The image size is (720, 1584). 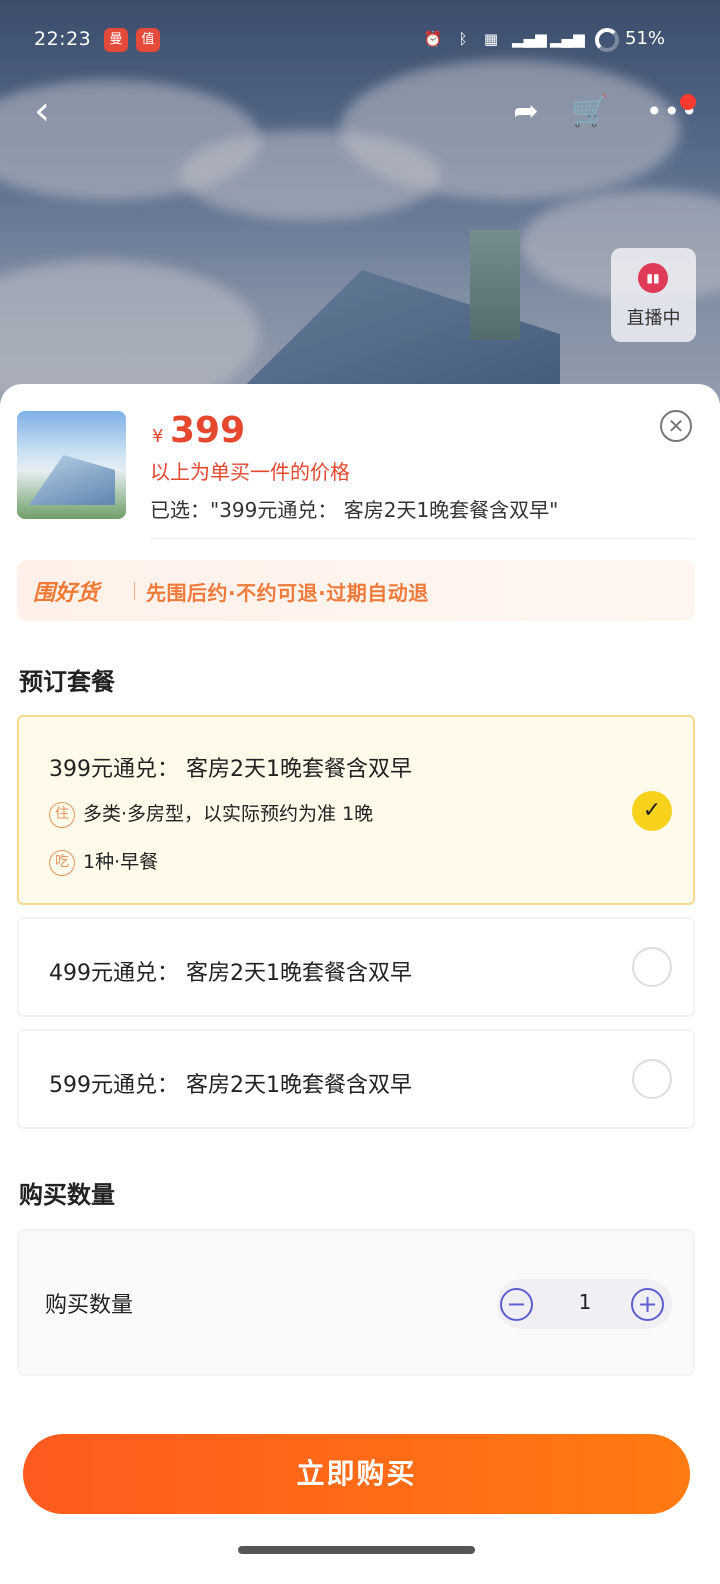 What do you see at coordinates (607, 40) in the screenshot?
I see `battery-icon` at bounding box center [607, 40].